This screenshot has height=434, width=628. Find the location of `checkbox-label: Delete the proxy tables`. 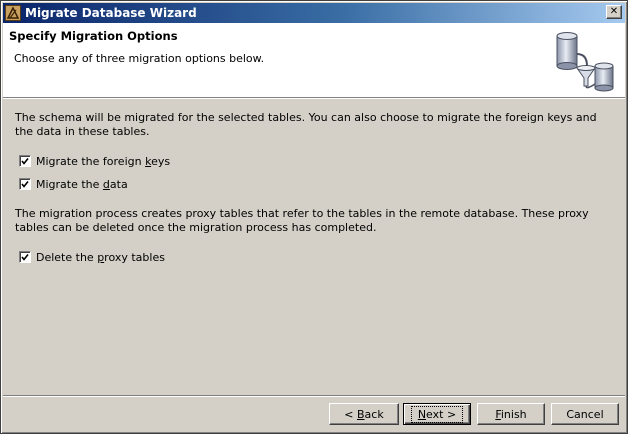

checkbox-label: Delete the proxy tables is located at coordinates (100, 257).